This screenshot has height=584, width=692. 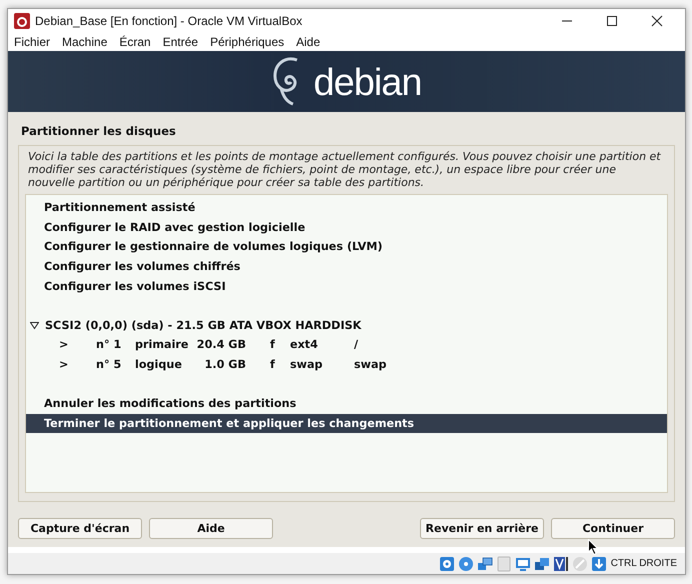 I want to click on optical-disc-icon, so click(x=466, y=564).